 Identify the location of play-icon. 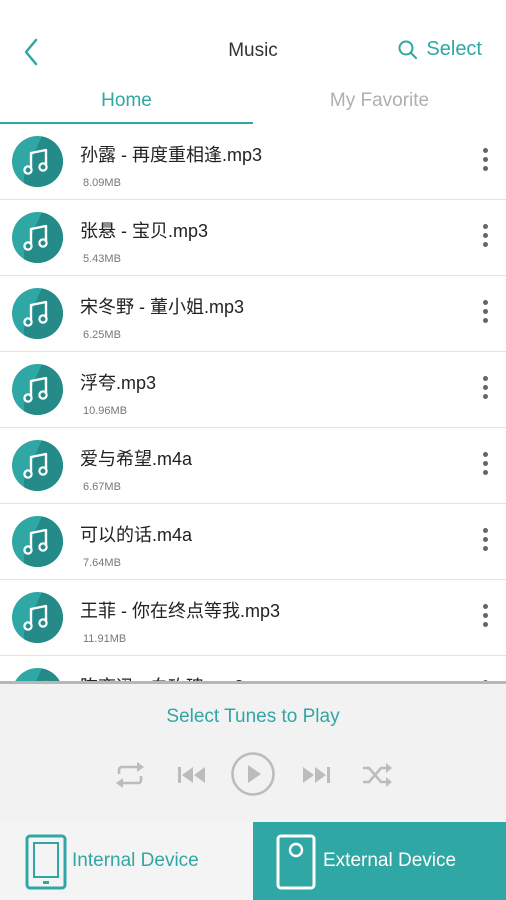
(253, 774).